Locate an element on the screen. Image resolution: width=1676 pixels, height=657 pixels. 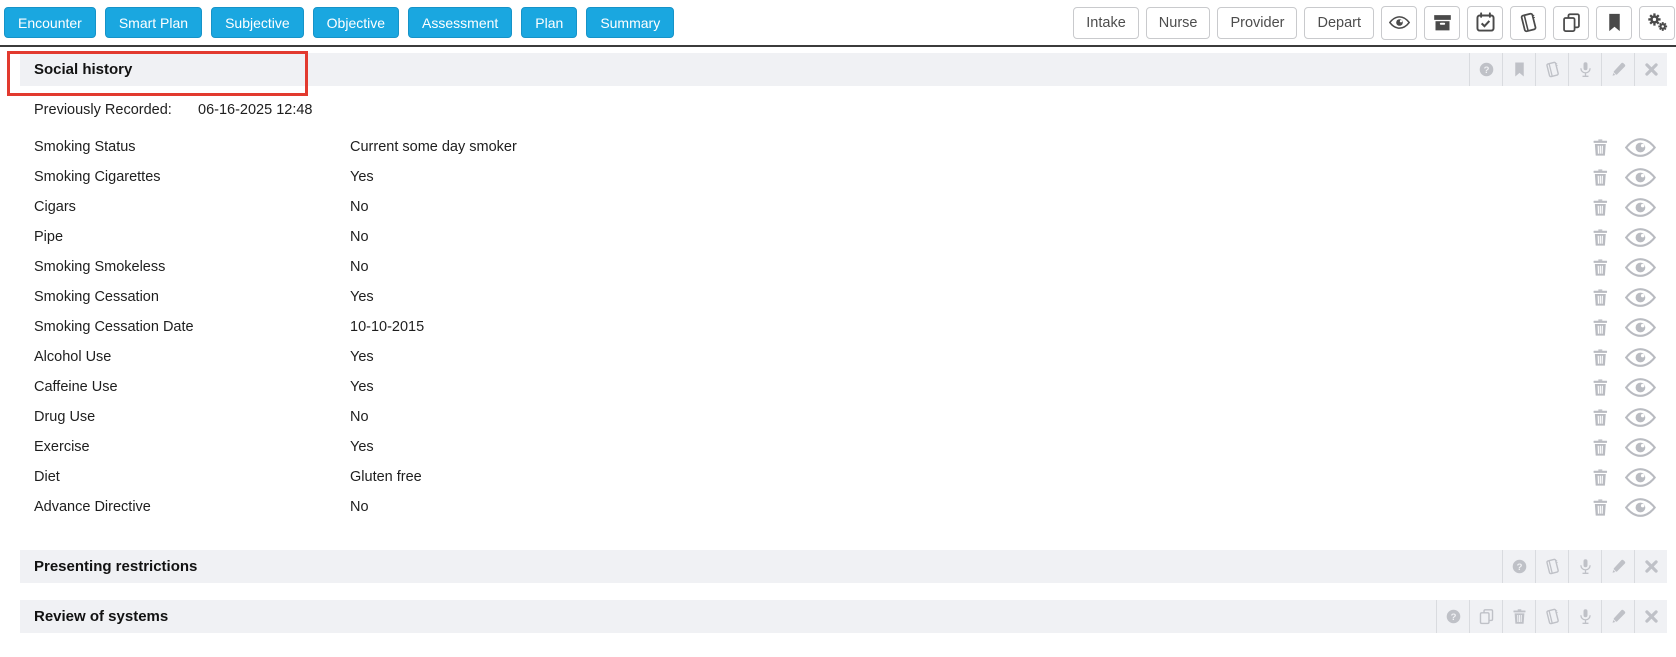
stage-button-intake: Intake is located at coordinates (1106, 22).